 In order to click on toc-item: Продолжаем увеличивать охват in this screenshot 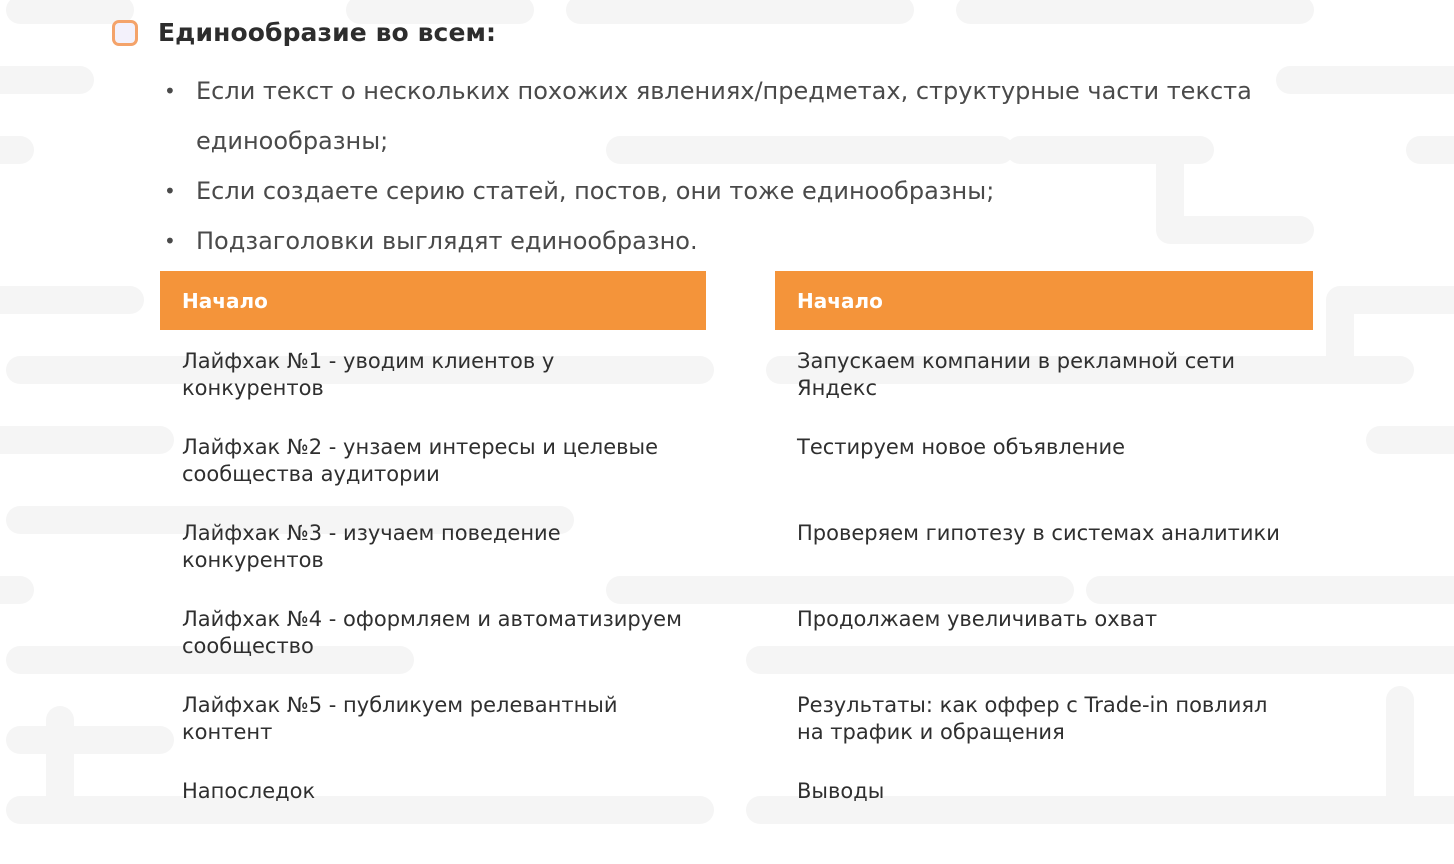, I will do `click(1047, 649)`.